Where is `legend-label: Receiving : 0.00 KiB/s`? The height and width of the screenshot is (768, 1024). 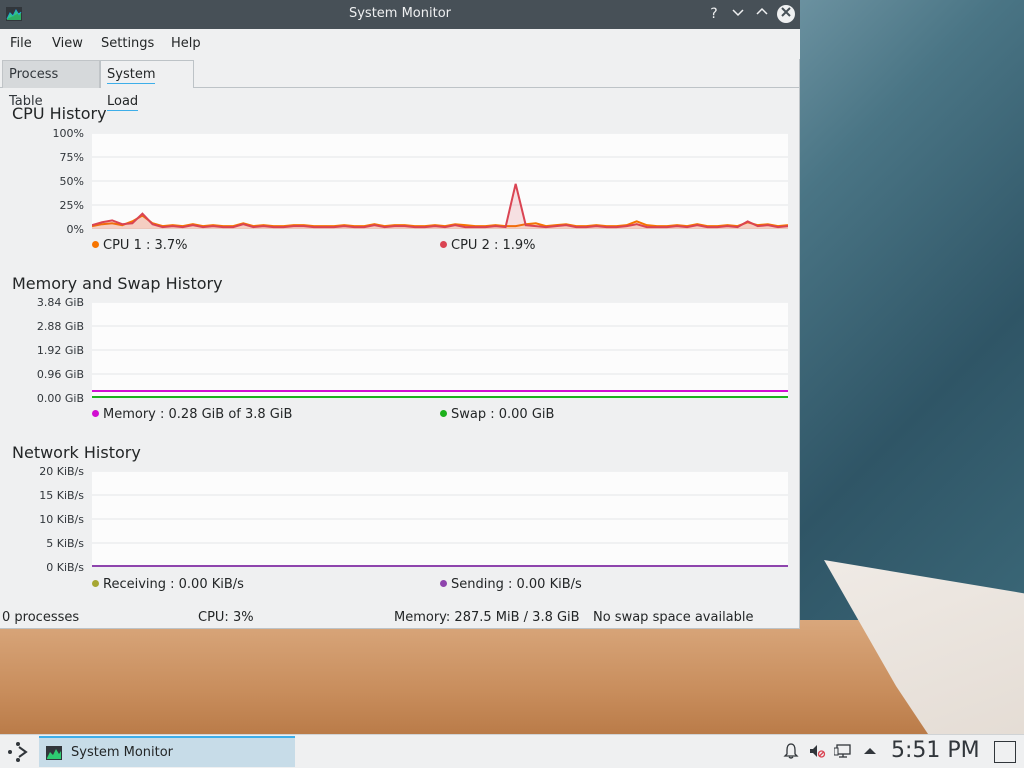 legend-label: Receiving : 0.00 KiB/s is located at coordinates (173, 584).